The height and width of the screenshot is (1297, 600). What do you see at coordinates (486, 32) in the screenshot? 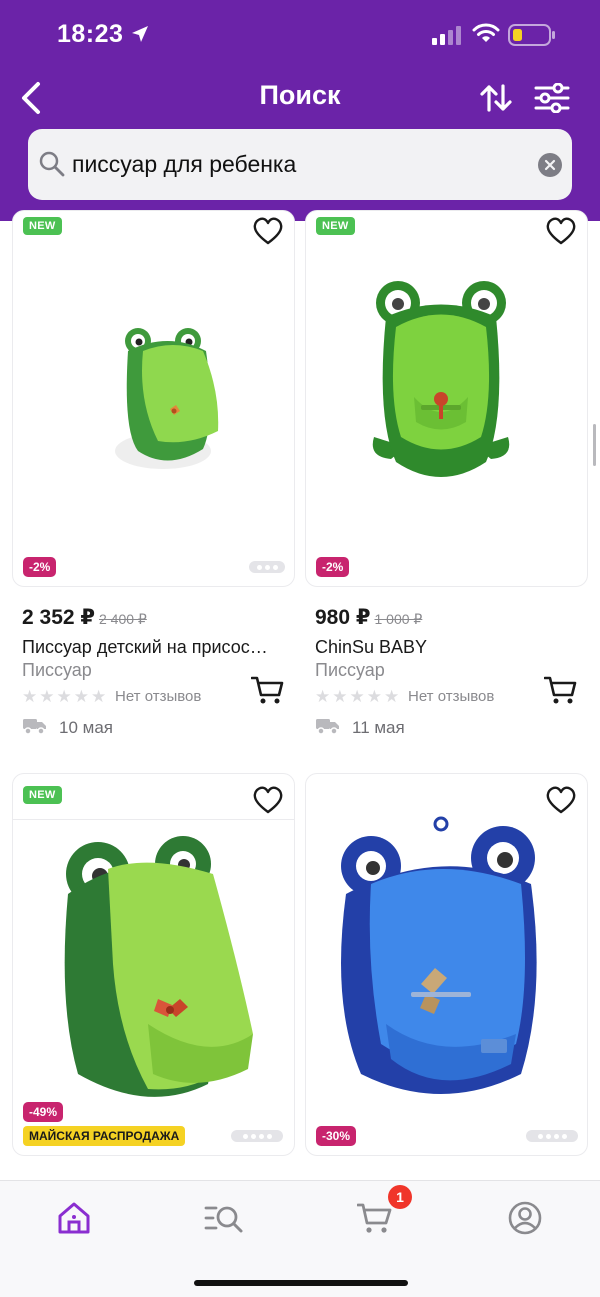
I see `wifi-icon` at bounding box center [486, 32].